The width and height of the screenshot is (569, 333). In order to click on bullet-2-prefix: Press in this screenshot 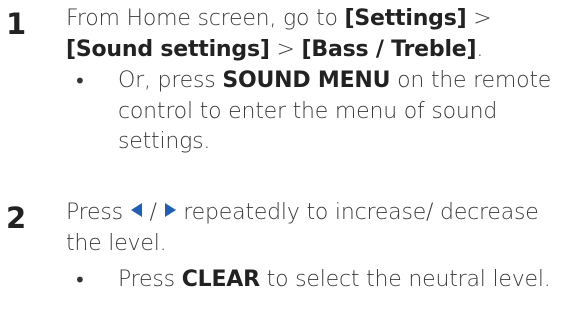, I will do `click(150, 279)`.